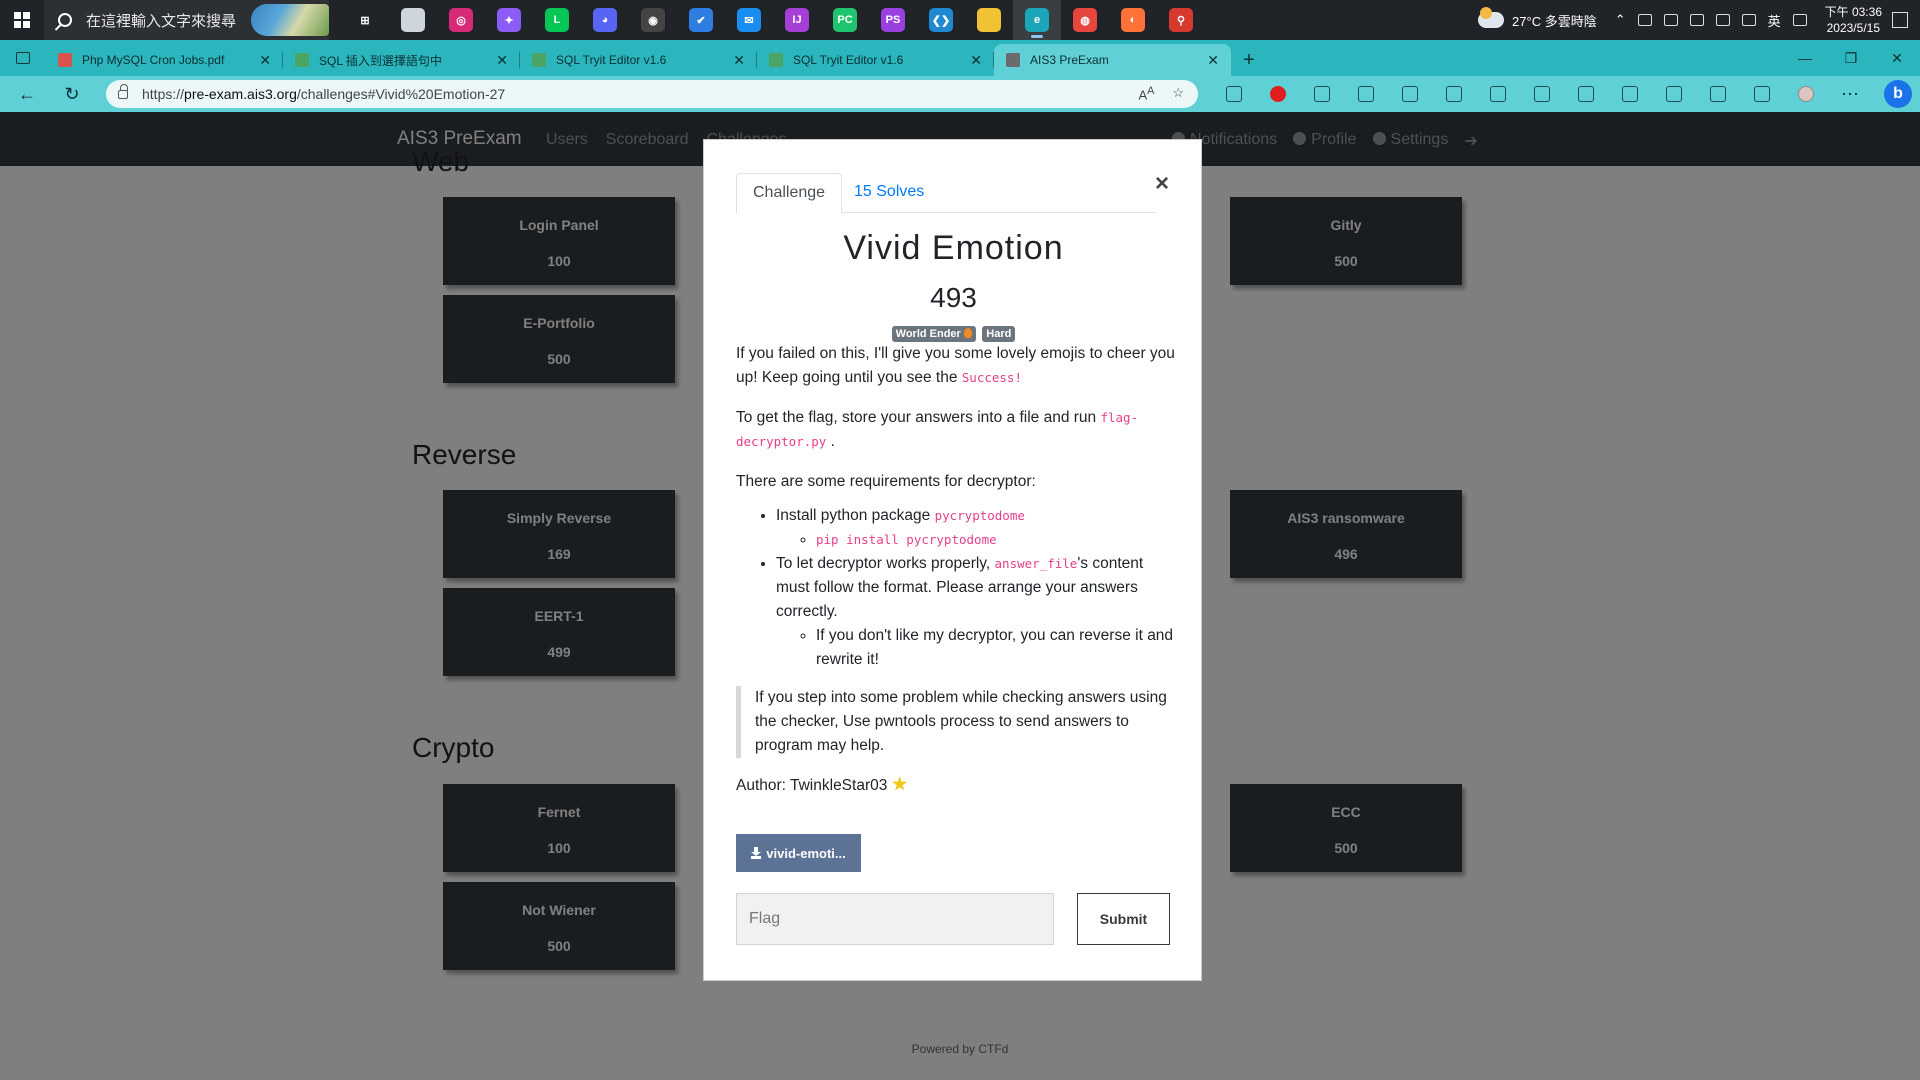  Describe the element at coordinates (1806, 94) in the screenshot. I see `profile-avatar` at that location.